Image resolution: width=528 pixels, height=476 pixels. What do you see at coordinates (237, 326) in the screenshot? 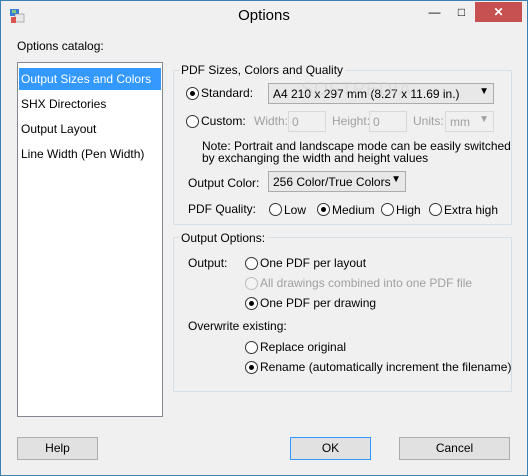
I see `overwrite-label: Overwrite existing:` at bounding box center [237, 326].